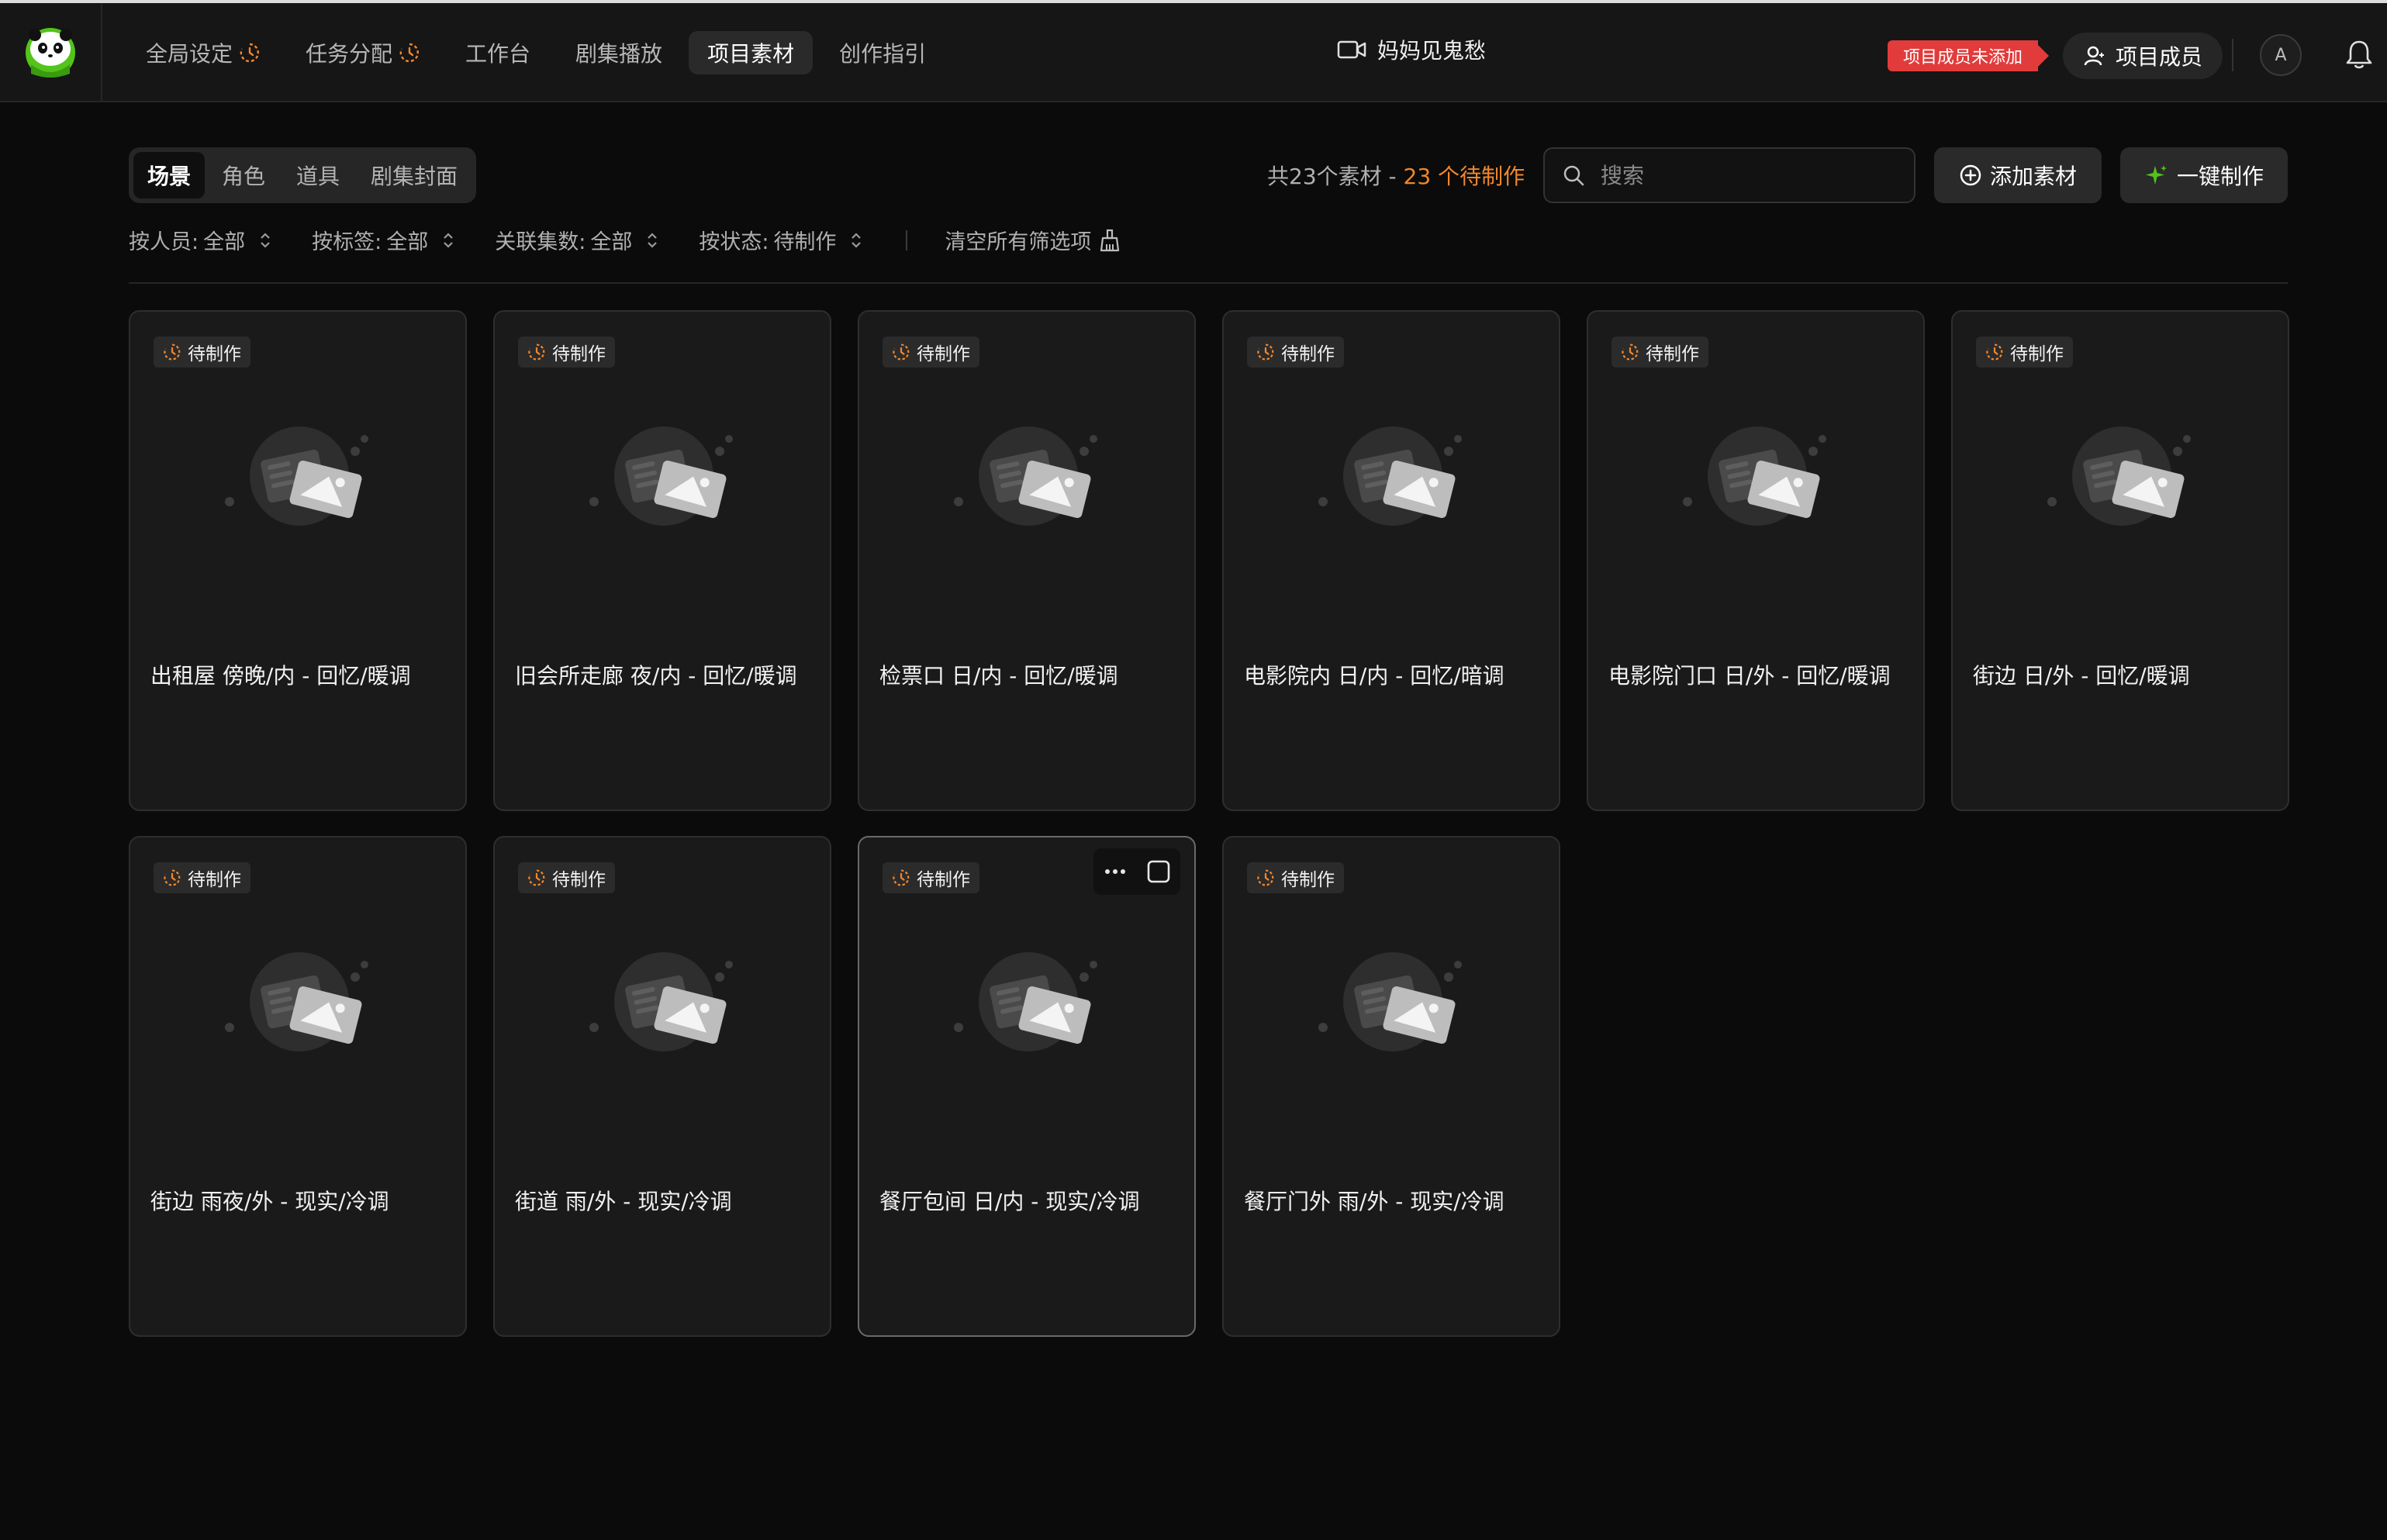 The height and width of the screenshot is (1540, 2387). Describe the element at coordinates (2120, 560) in the screenshot. I see `asset-card: 待制作 街边 日/外 - 回忆/暖调` at that location.